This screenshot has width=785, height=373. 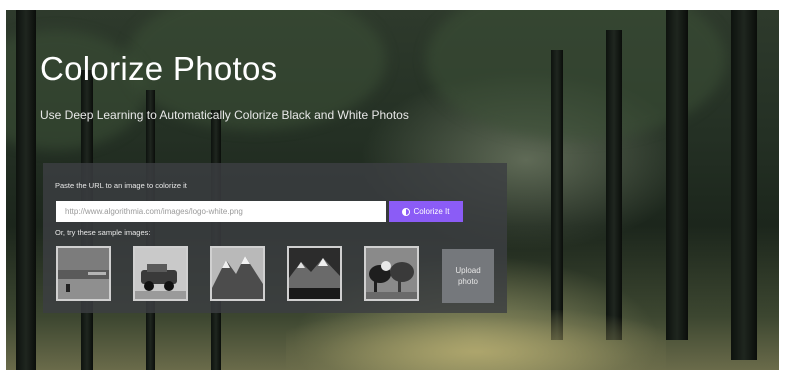 I want to click on samples-label: Or, try these sample images:, so click(x=103, y=232).